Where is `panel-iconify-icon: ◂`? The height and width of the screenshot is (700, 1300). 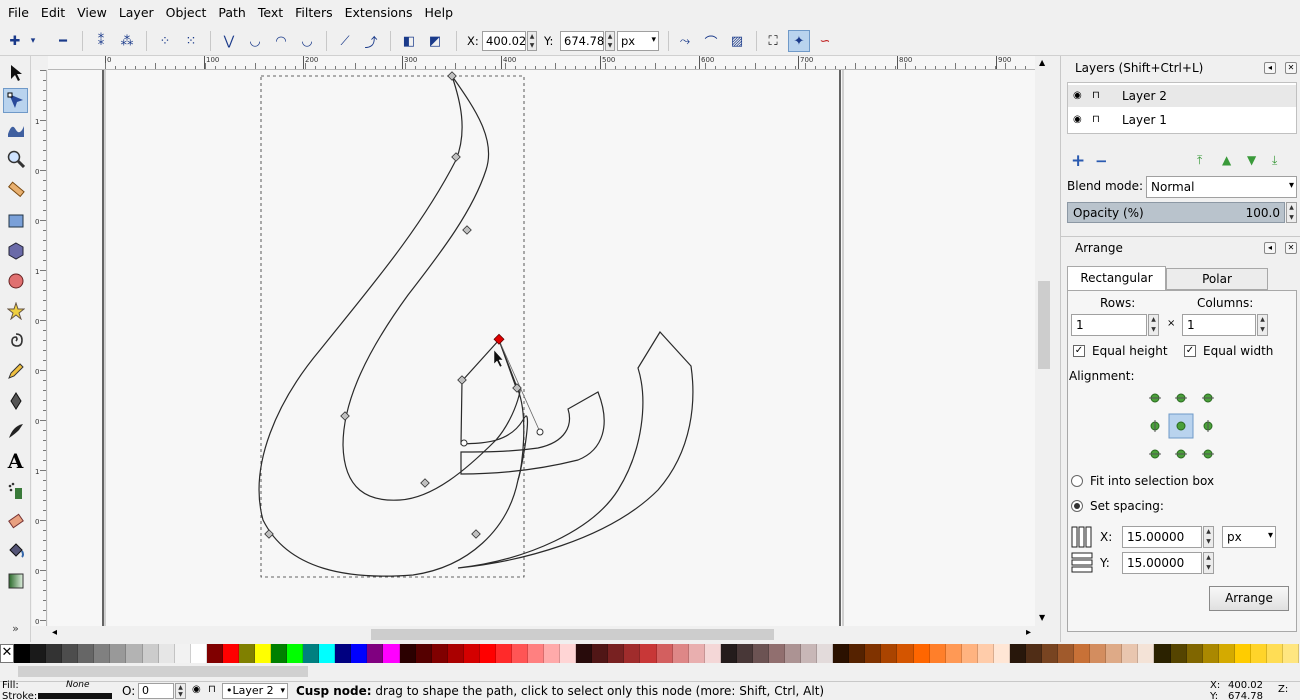 panel-iconify-icon: ◂ is located at coordinates (1270, 248).